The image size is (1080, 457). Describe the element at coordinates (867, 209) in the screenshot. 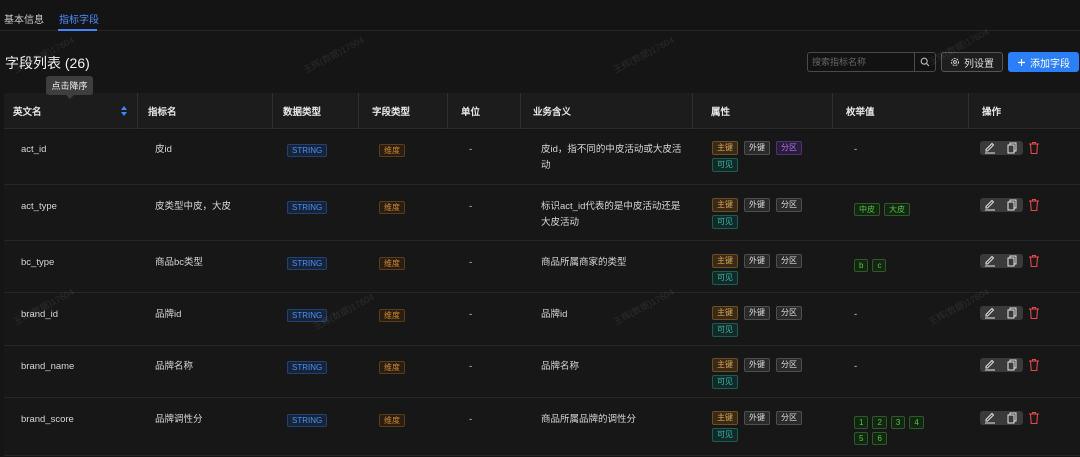

I see `enum-value-tag: 中皮` at that location.